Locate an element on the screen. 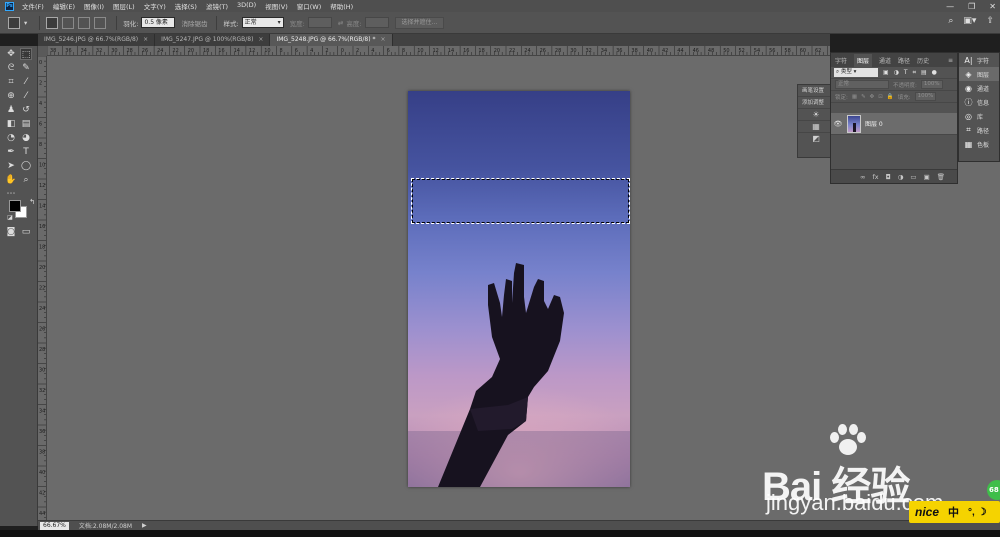 This screenshot has height=537, width=1000. marquee-preset-icon is located at coordinates (14, 22).